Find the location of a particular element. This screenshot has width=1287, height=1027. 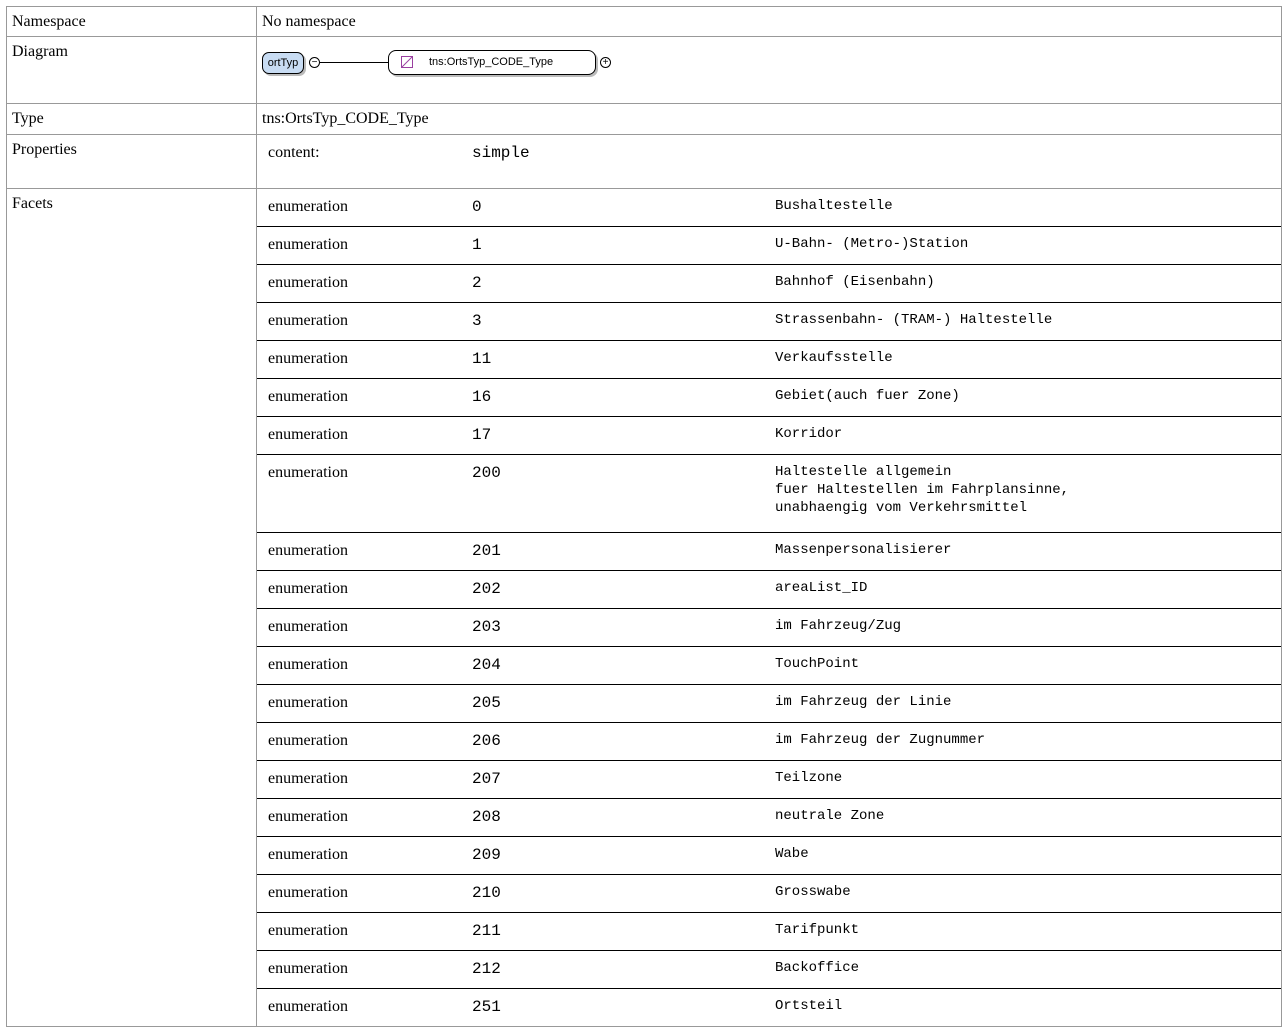

facet-documentation: Massenpersonalisierer is located at coordinates (863, 550).